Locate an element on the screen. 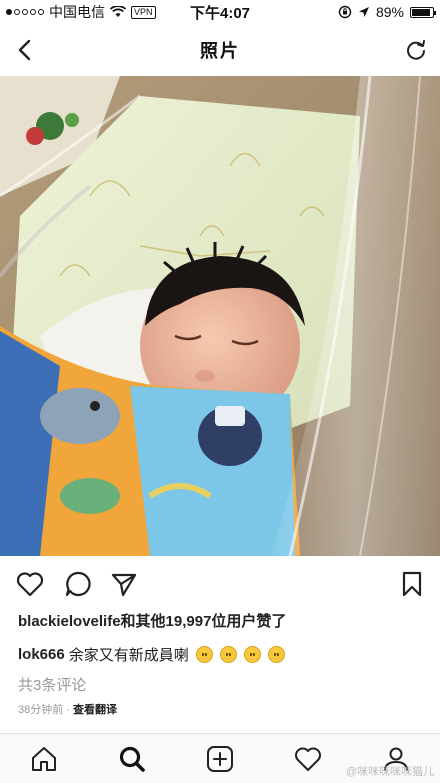 The image size is (440, 783). chevron-left-icon is located at coordinates (24, 50).